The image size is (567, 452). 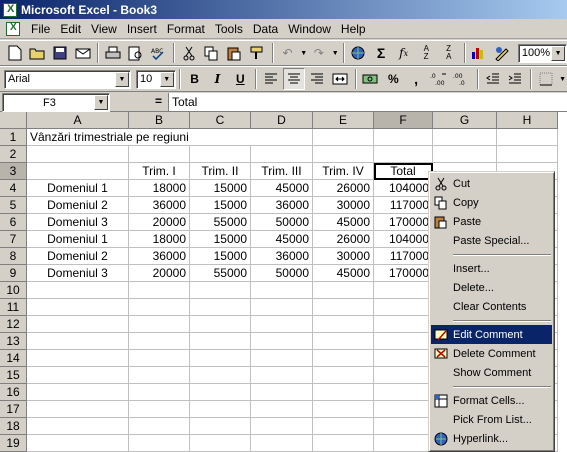 I want to click on autosum-icon: Σ, so click(x=381, y=53).